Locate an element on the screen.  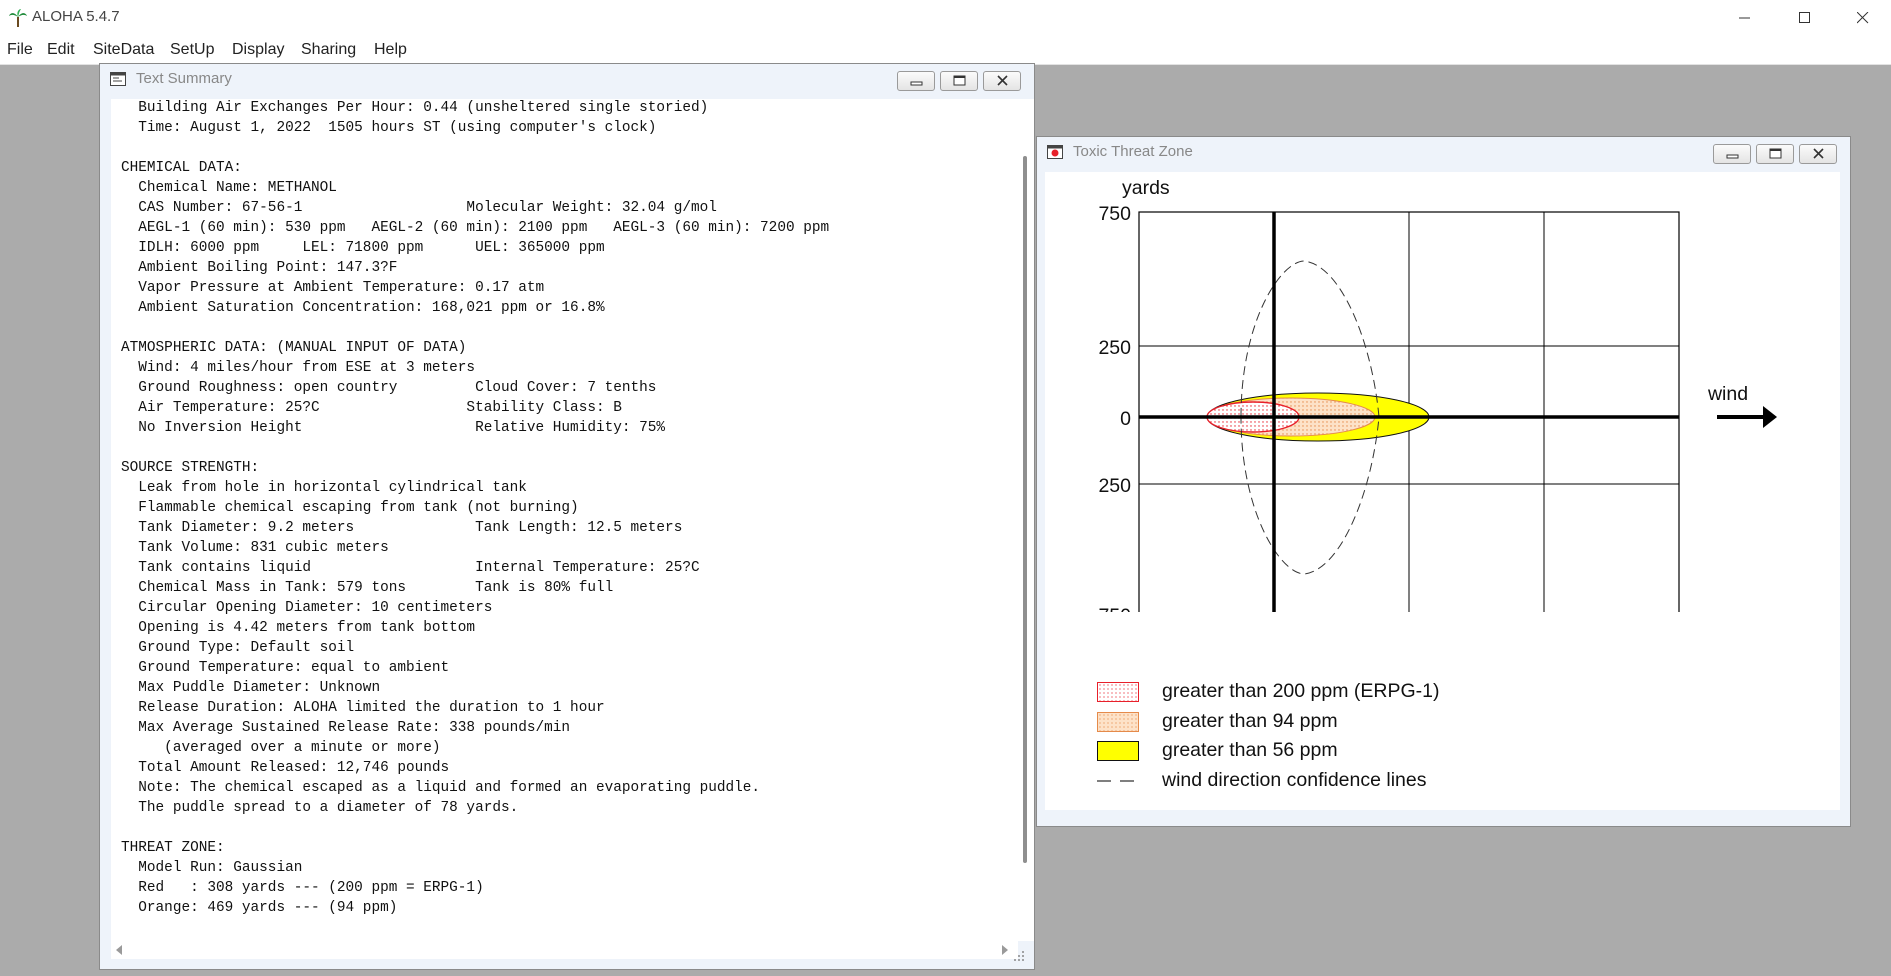
document-icon is located at coordinates (118, 79).